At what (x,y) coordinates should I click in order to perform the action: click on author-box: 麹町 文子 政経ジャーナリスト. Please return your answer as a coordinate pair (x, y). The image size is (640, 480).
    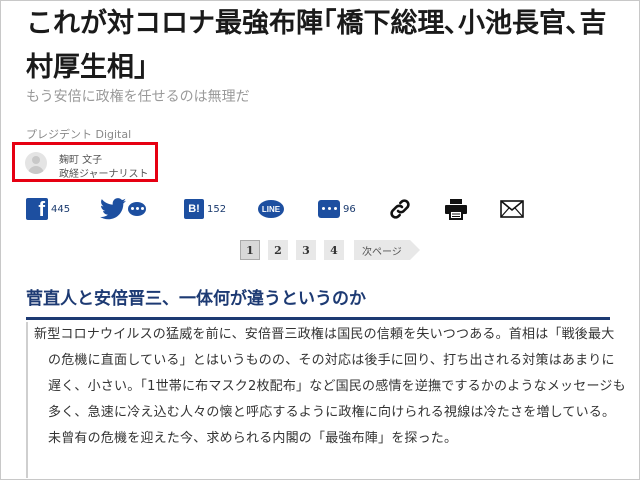
    Looking at the image, I should click on (85, 162).